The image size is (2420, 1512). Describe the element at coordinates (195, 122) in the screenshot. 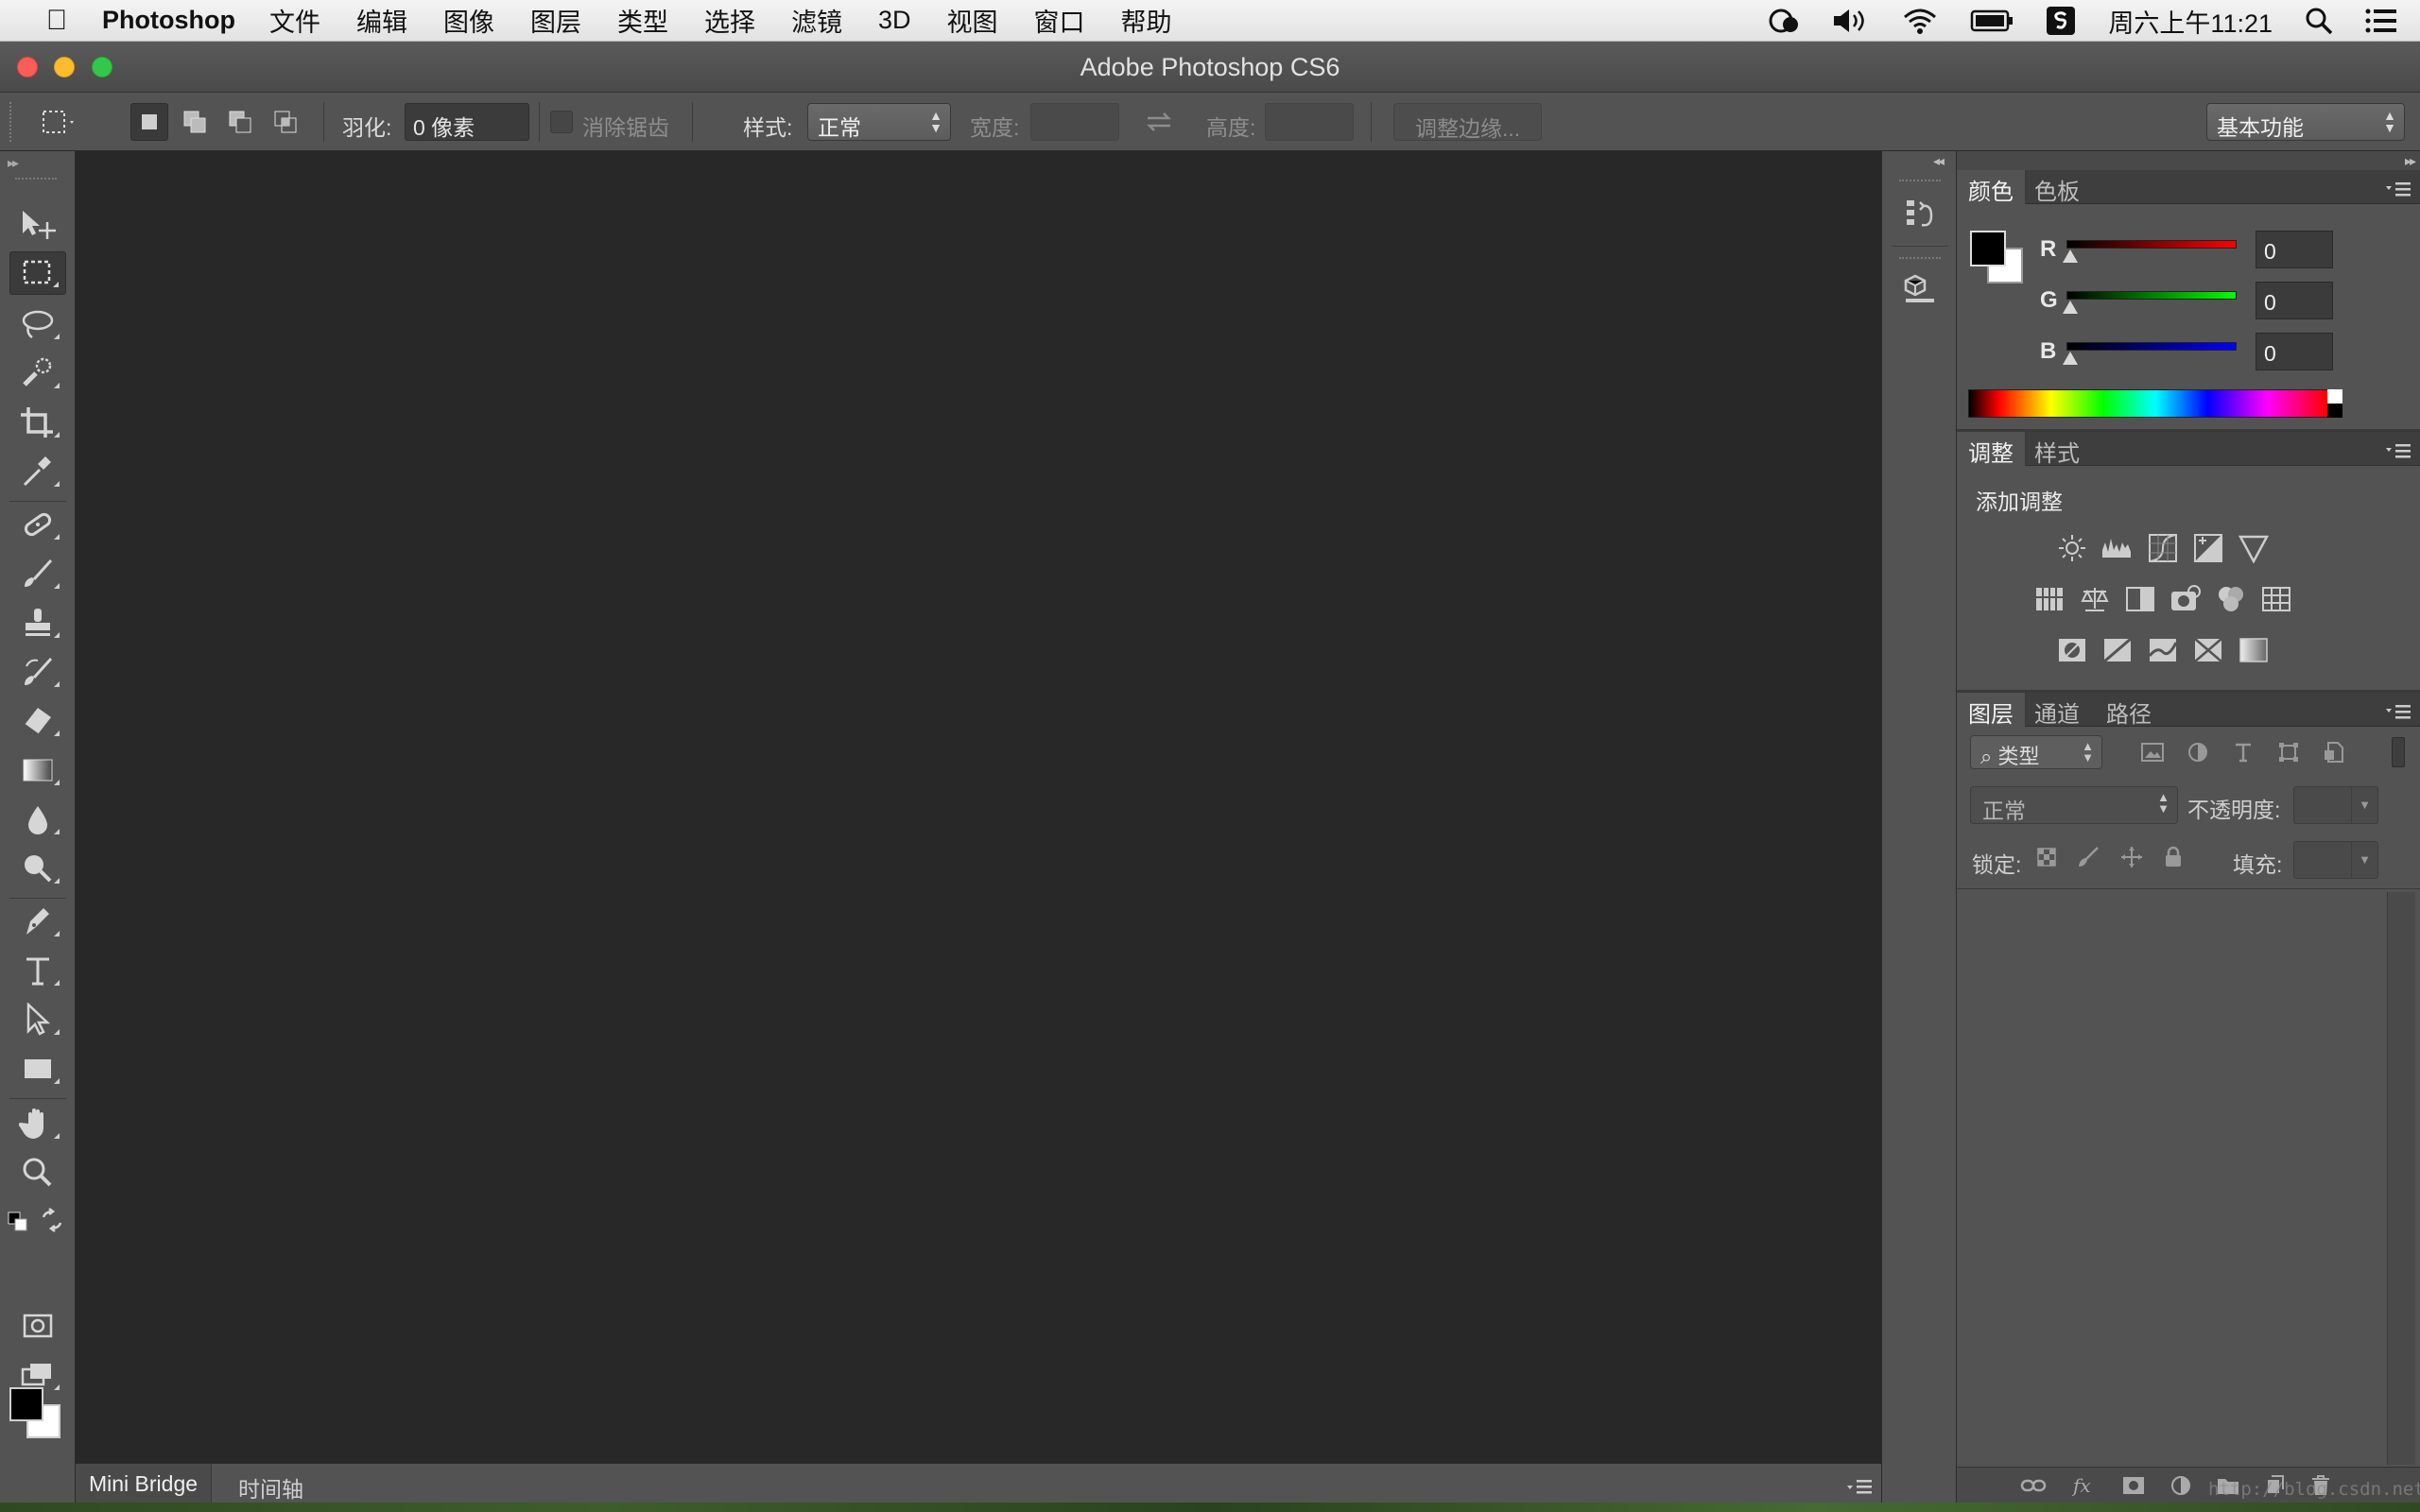

I see `add-to-selection-button` at that location.